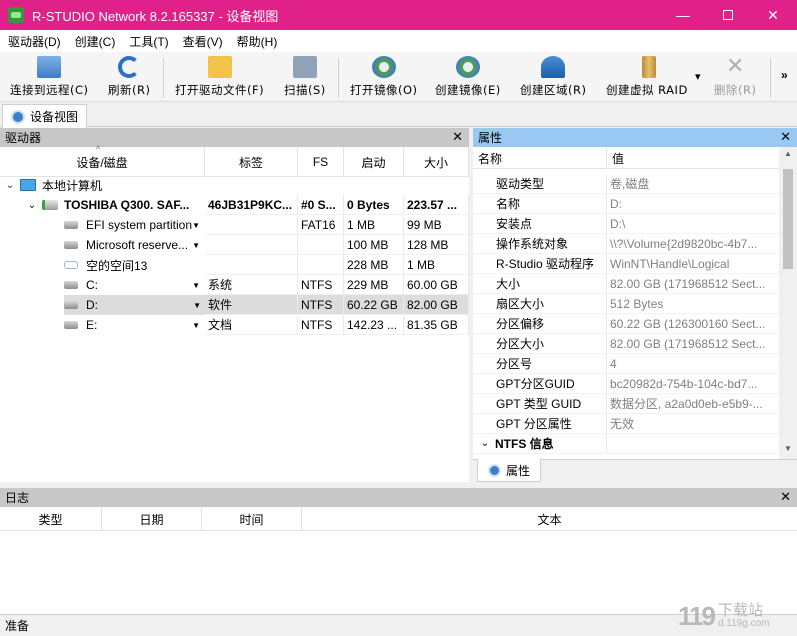 Image resolution: width=797 pixels, height=636 pixels. Describe the element at coordinates (23, 138) in the screenshot. I see `drives-panel-title: 驱动器` at that location.